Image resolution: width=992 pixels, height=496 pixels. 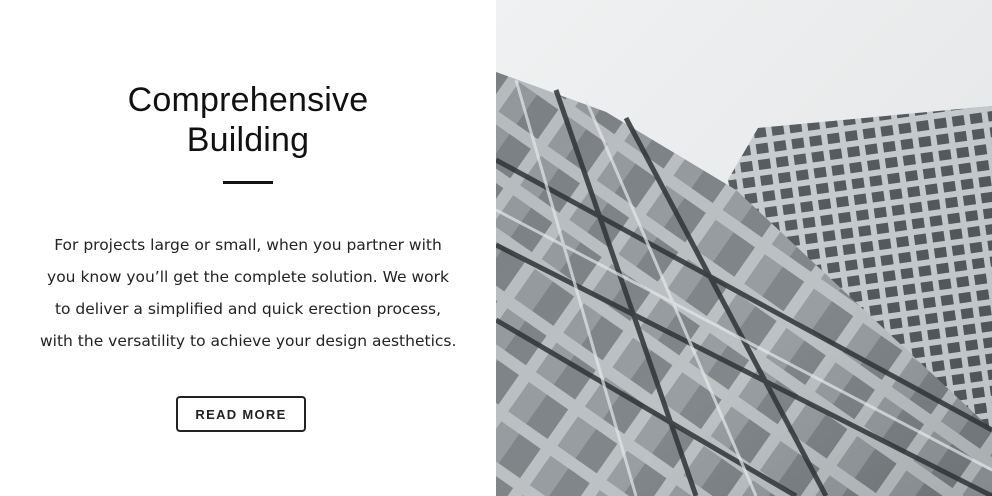 I want to click on section-title: Comprehensive Building, so click(x=248, y=120).